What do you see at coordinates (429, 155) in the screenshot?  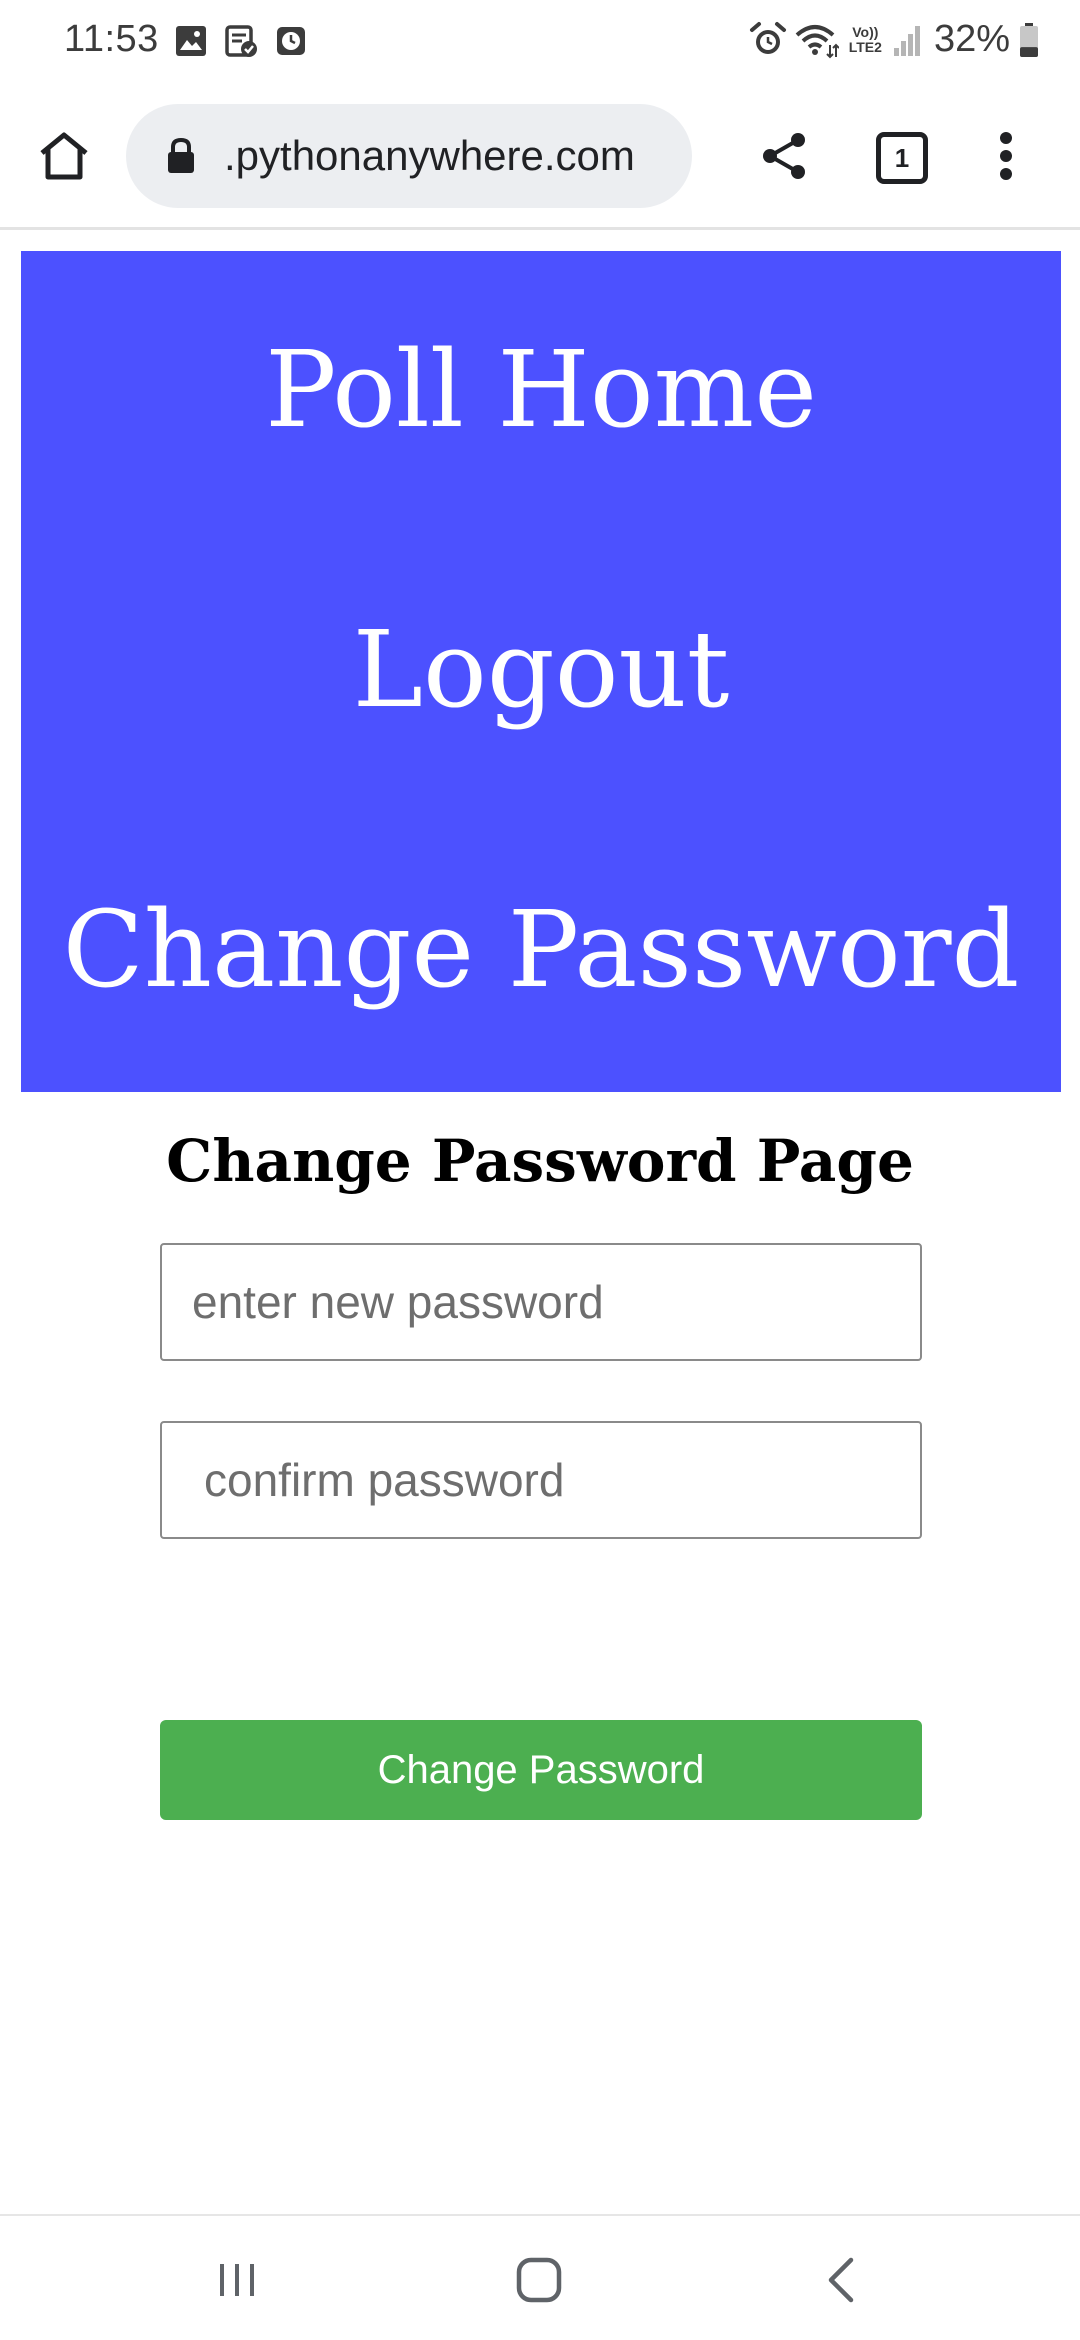 I see `url-text: .pythonanywhere.com` at bounding box center [429, 155].